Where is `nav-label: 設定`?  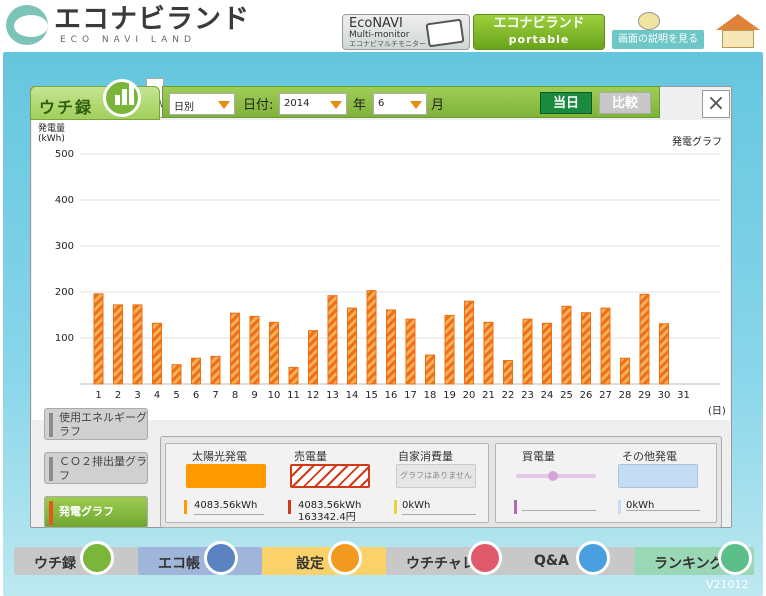 nav-label: 設定 is located at coordinates (310, 564).